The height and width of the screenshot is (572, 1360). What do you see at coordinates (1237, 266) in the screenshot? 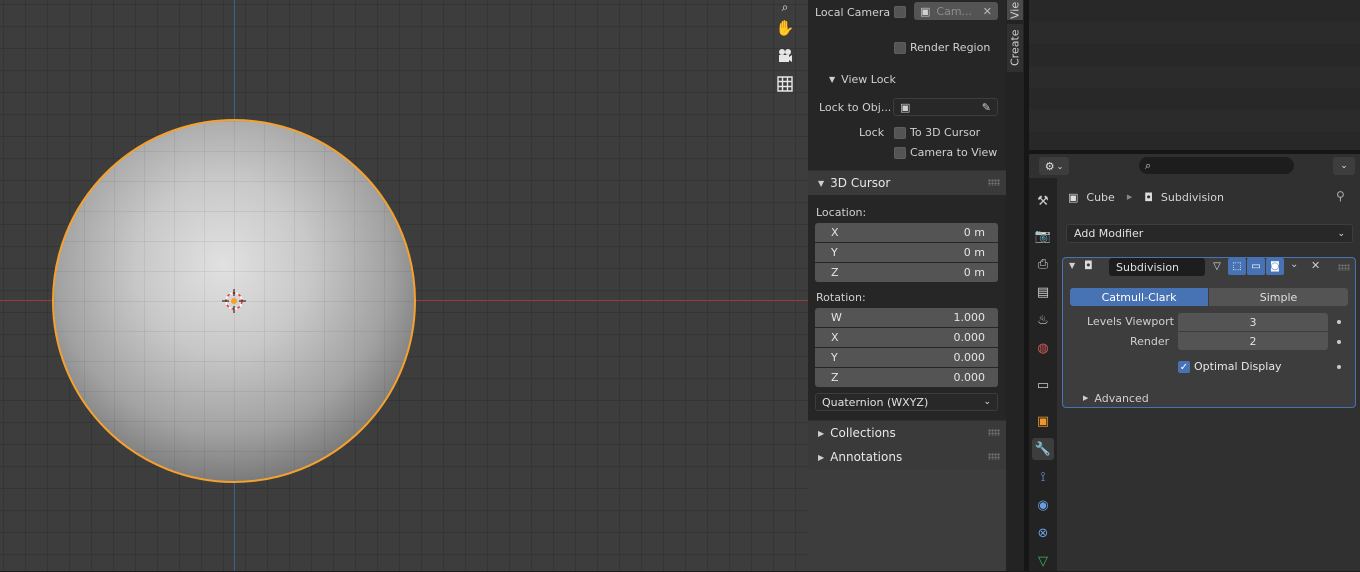
I see `edit-mode-icon: ⬚` at bounding box center [1237, 266].